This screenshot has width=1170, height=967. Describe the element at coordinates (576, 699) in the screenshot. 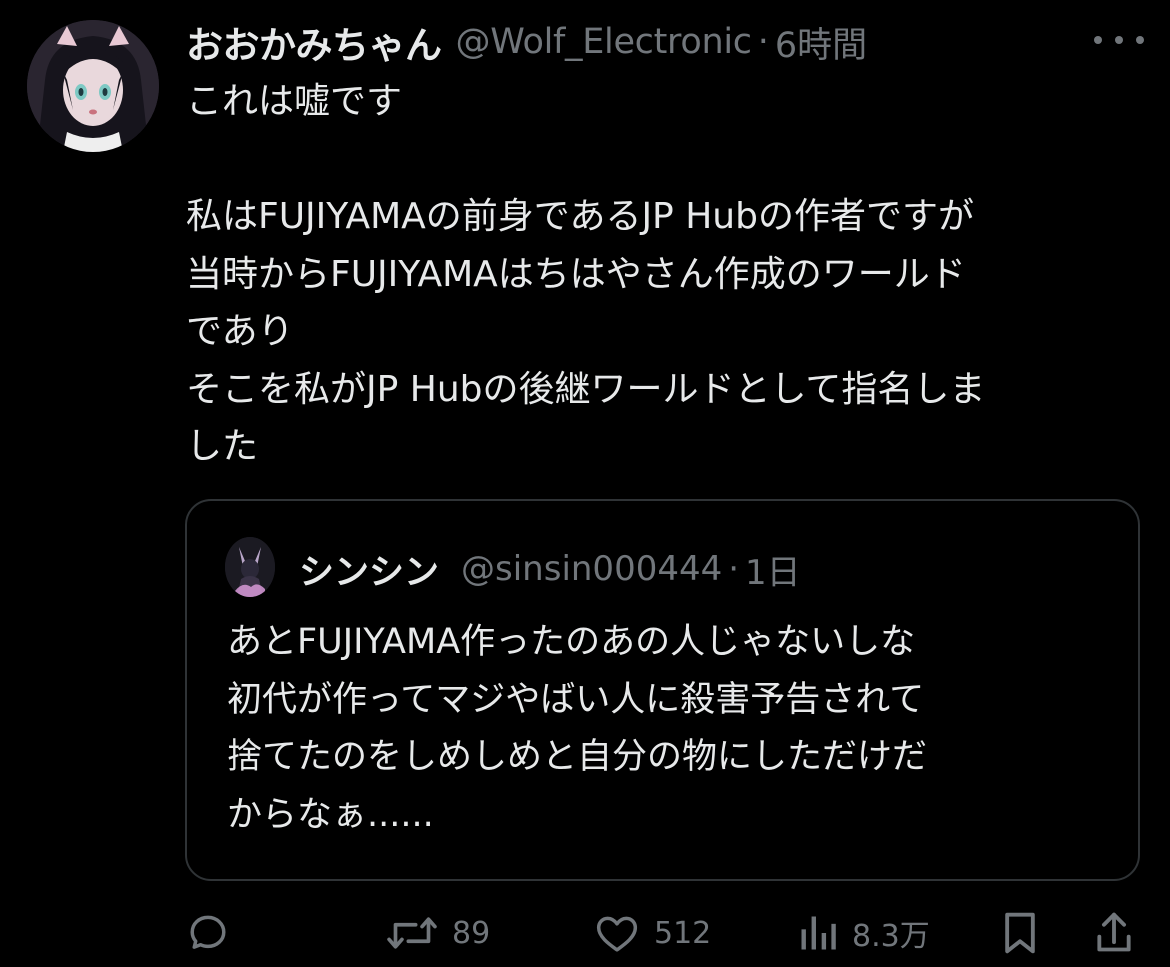

I see `quoted-text-line: 初代が作ってマジやばい人に殺害予告されて` at that location.